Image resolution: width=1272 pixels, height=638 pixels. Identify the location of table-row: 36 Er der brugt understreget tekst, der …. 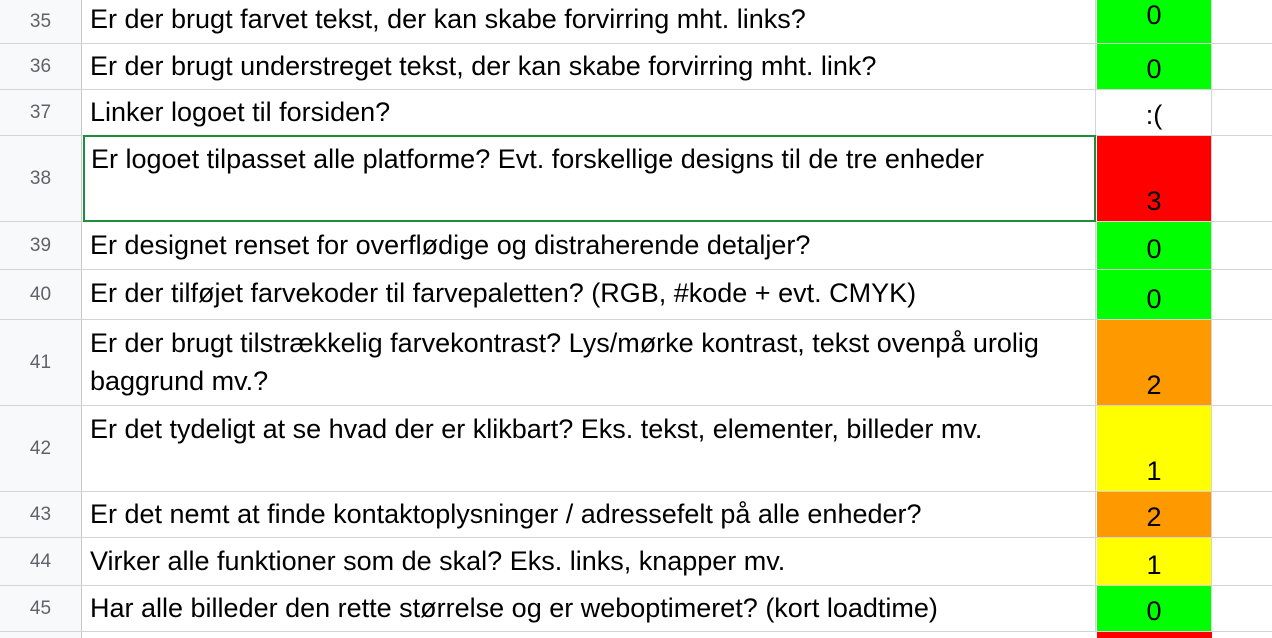
(636, 67).